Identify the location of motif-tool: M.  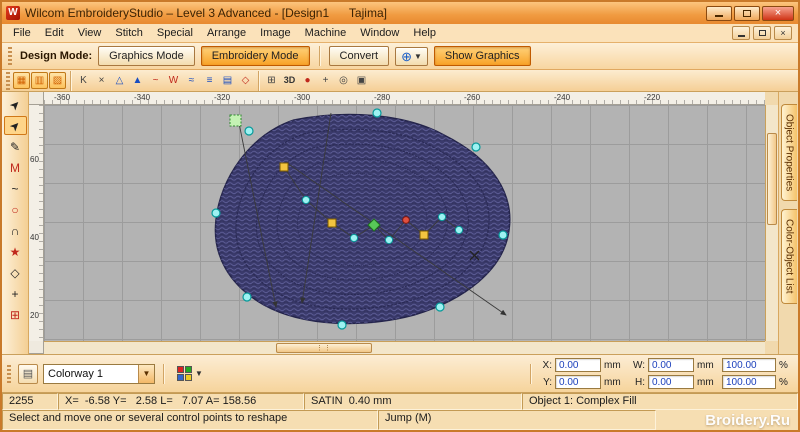
(15, 167).